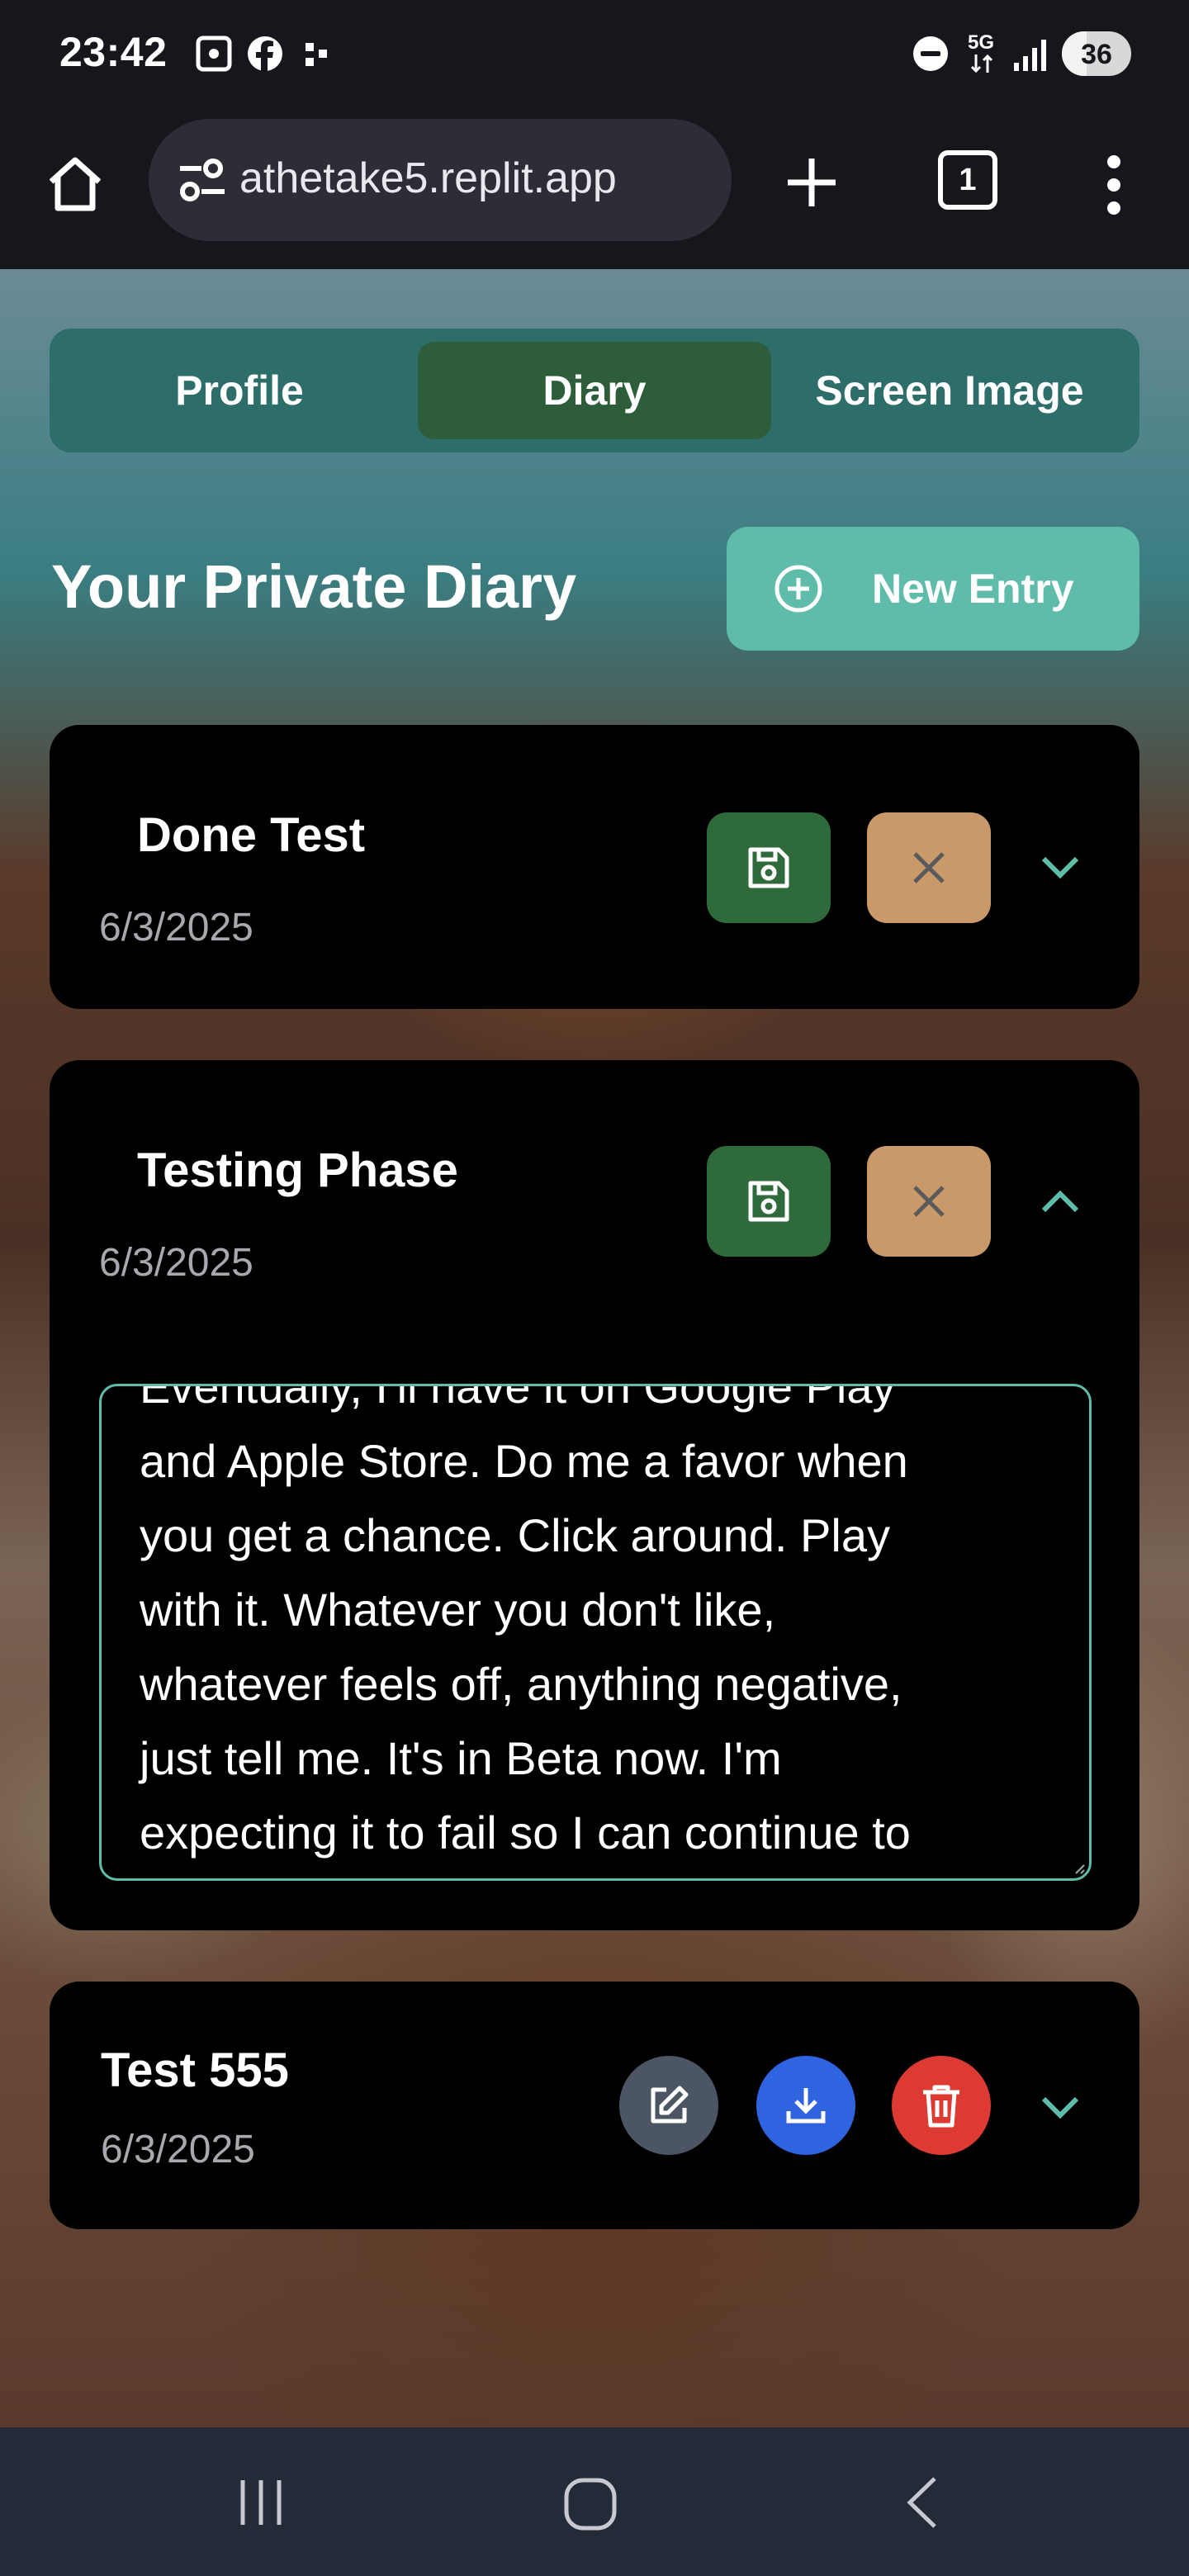 The image size is (1189, 2576). Describe the element at coordinates (201, 180) in the screenshot. I see `site-settings-icon` at that location.